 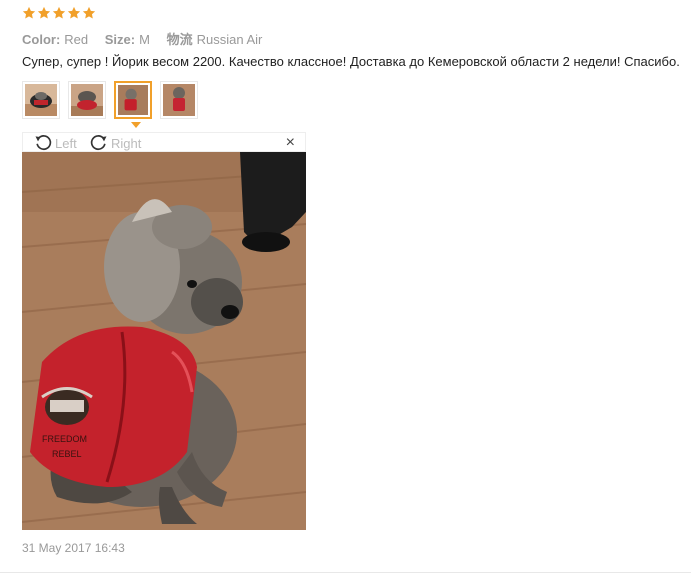 What do you see at coordinates (345, 572) in the screenshot?
I see `review-divider` at bounding box center [345, 572].